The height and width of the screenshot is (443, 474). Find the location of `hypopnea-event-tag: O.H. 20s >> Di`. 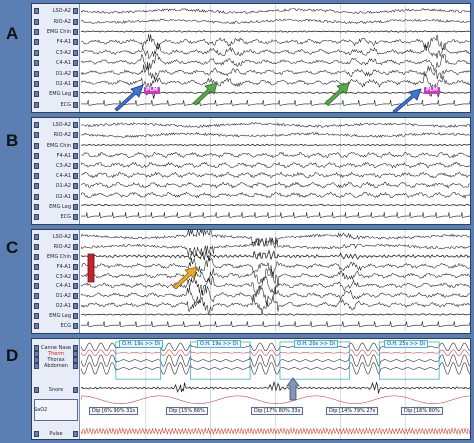

hypopnea-event-tag: O.H. 20s >> Di is located at coordinates (316, 344).